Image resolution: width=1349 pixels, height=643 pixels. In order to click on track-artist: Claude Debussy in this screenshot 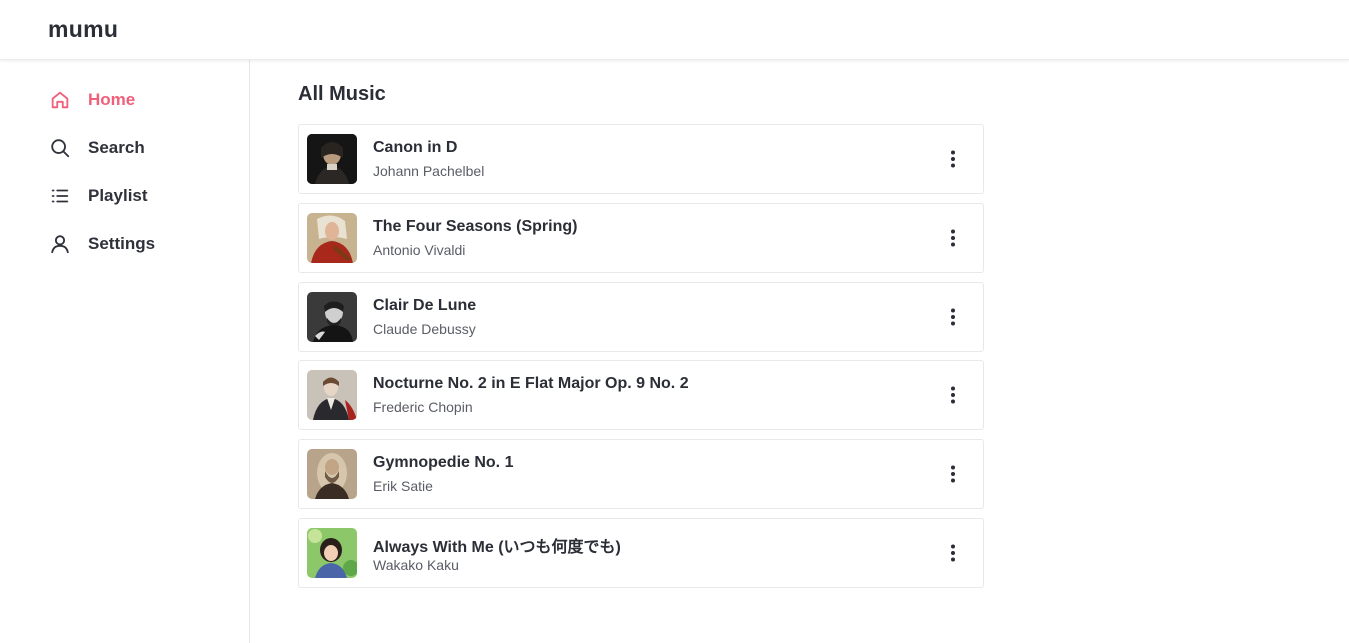, I will do `click(424, 329)`.